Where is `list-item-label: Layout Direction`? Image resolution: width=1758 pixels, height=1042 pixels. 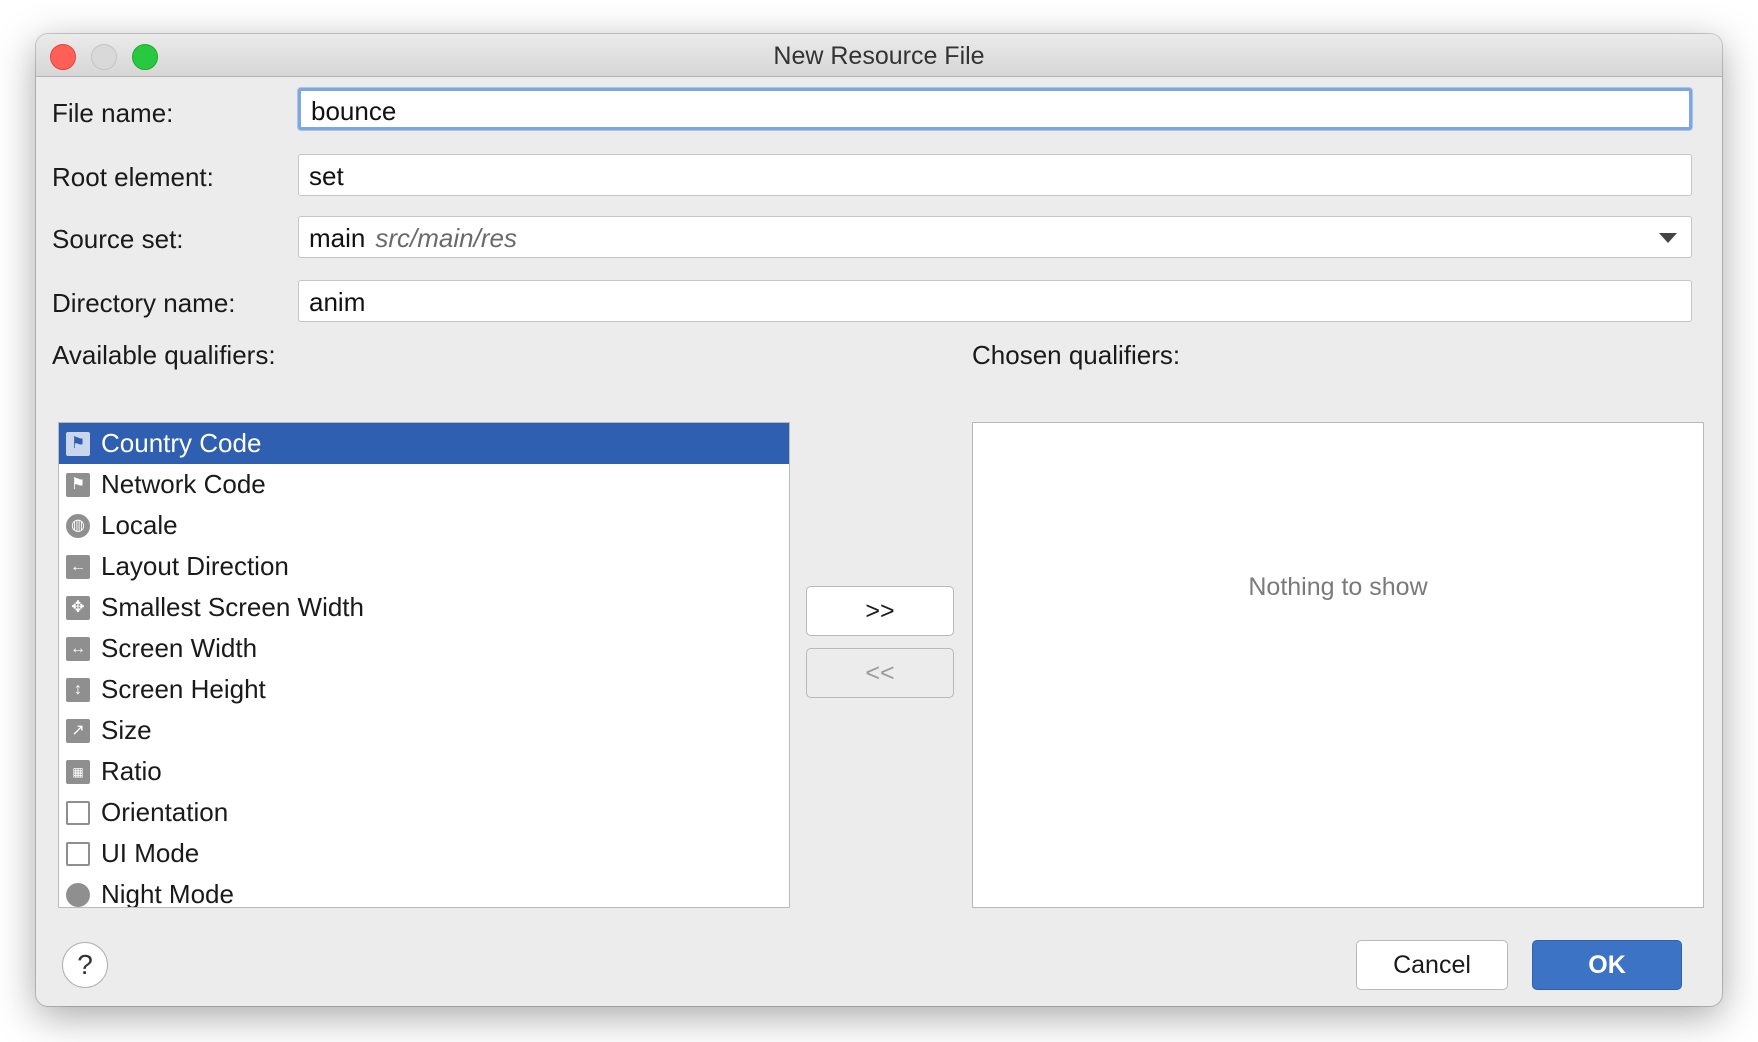
list-item-label: Layout Direction is located at coordinates (195, 566).